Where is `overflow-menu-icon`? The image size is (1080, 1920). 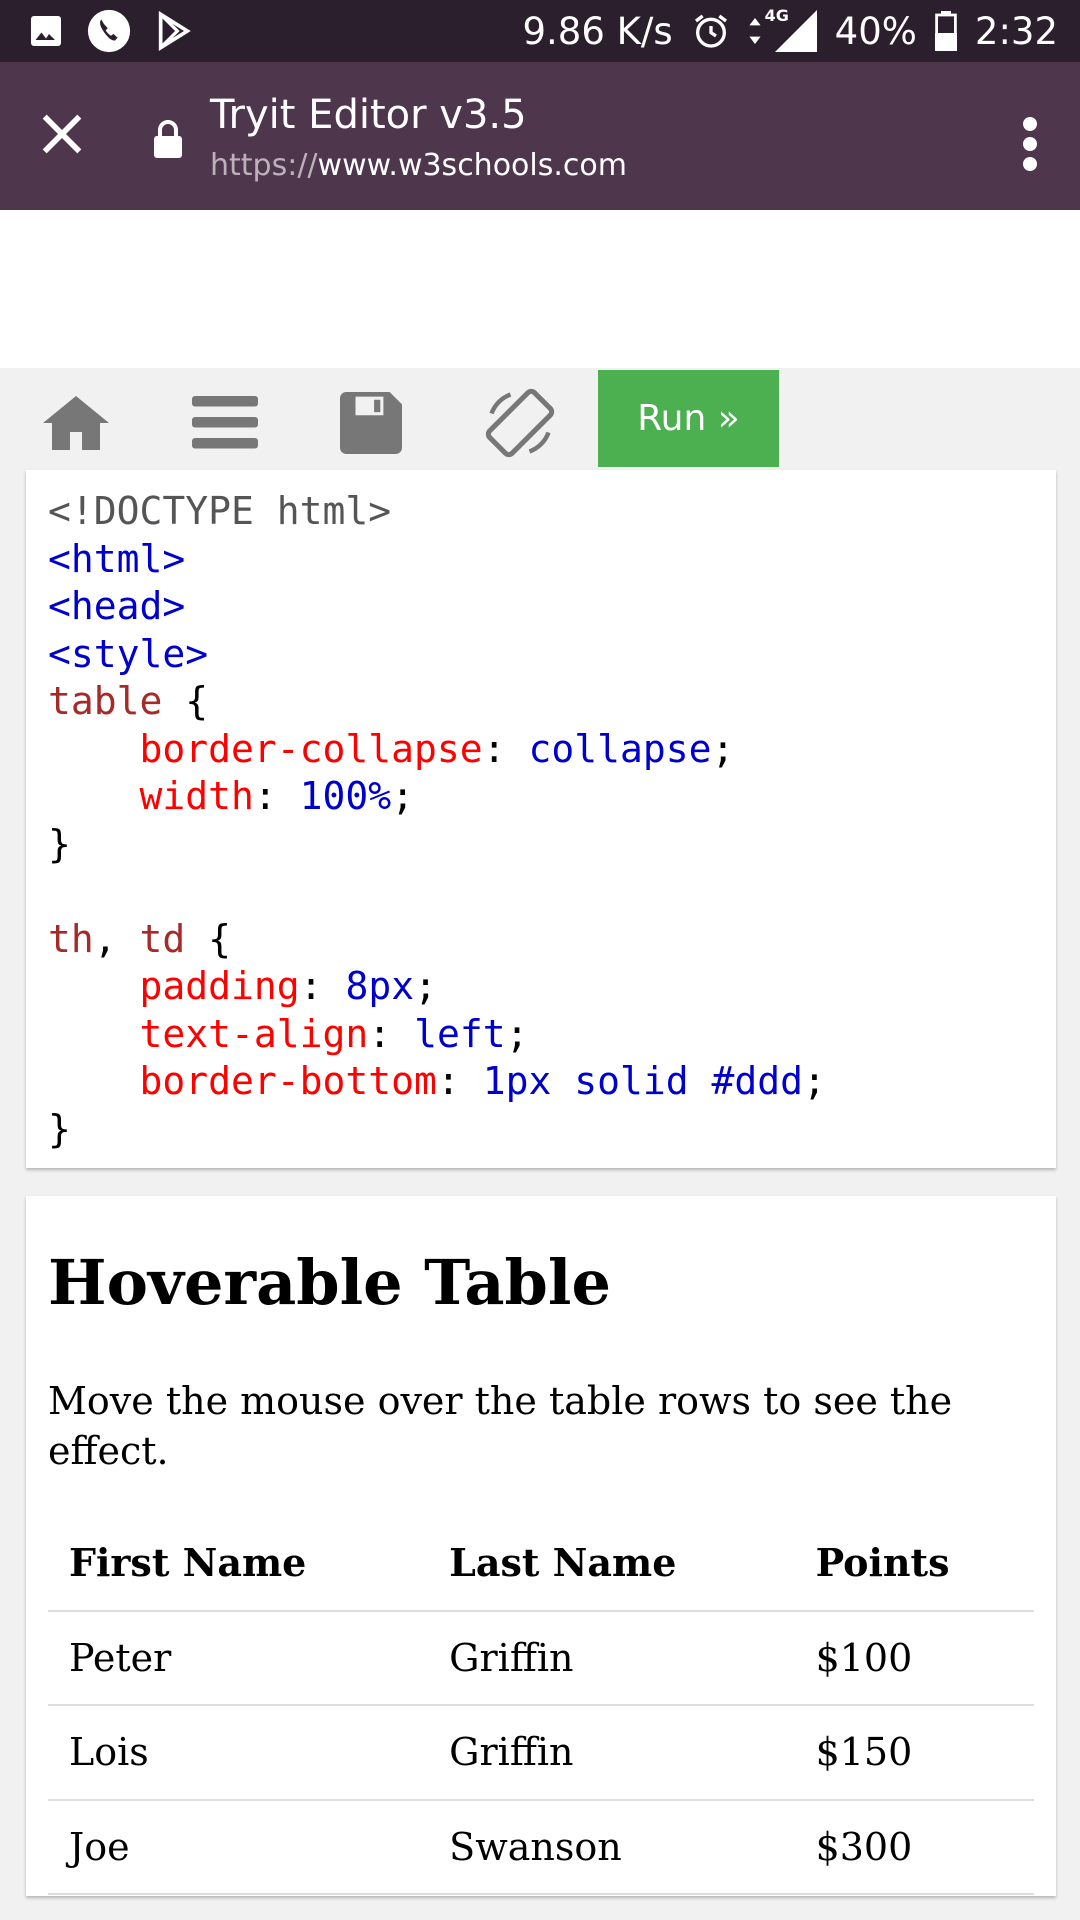 overflow-menu-icon is located at coordinates (1030, 144).